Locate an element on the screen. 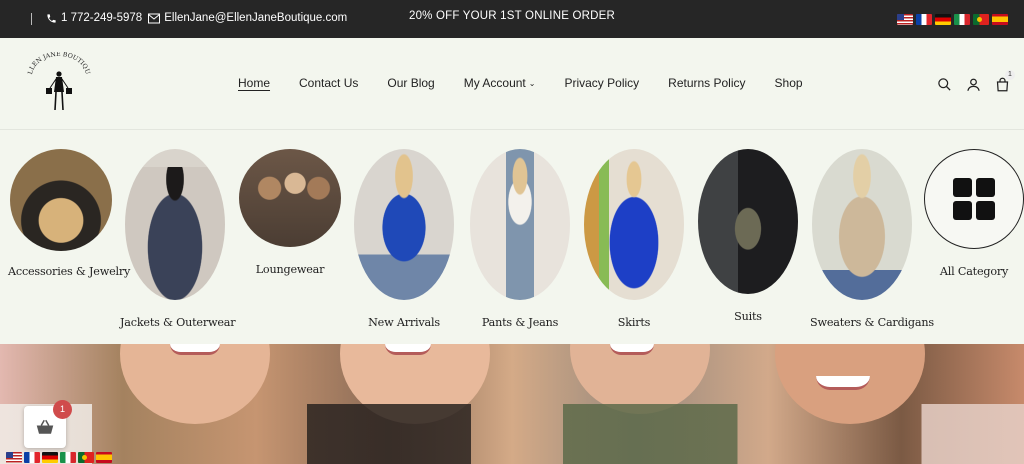 This screenshot has width=1024, height=464. header-icons: 1 is located at coordinates (976, 81).